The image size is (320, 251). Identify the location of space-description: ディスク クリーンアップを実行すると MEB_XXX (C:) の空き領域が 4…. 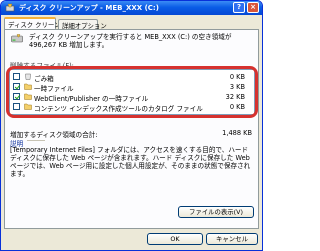
(130, 41).